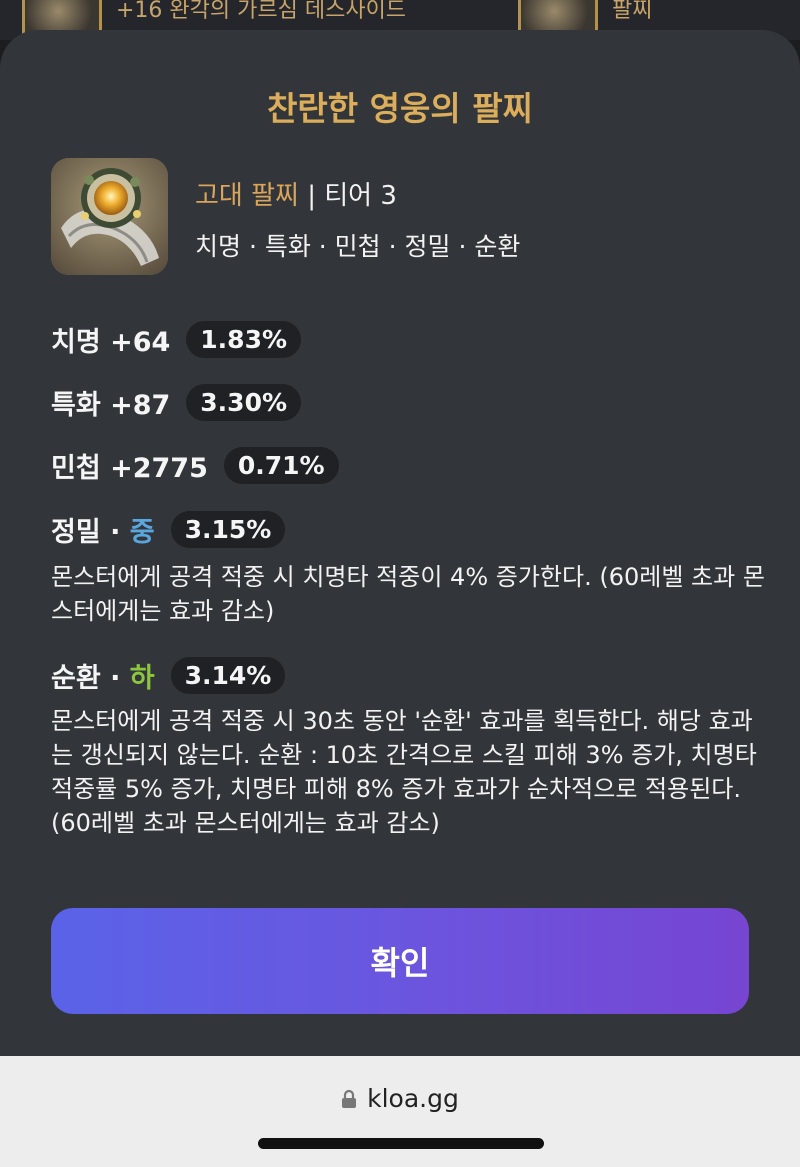 This screenshot has width=800, height=1167. Describe the element at coordinates (244, 402) in the screenshot. I see `stat-percent-badge: 3.30%` at that location.